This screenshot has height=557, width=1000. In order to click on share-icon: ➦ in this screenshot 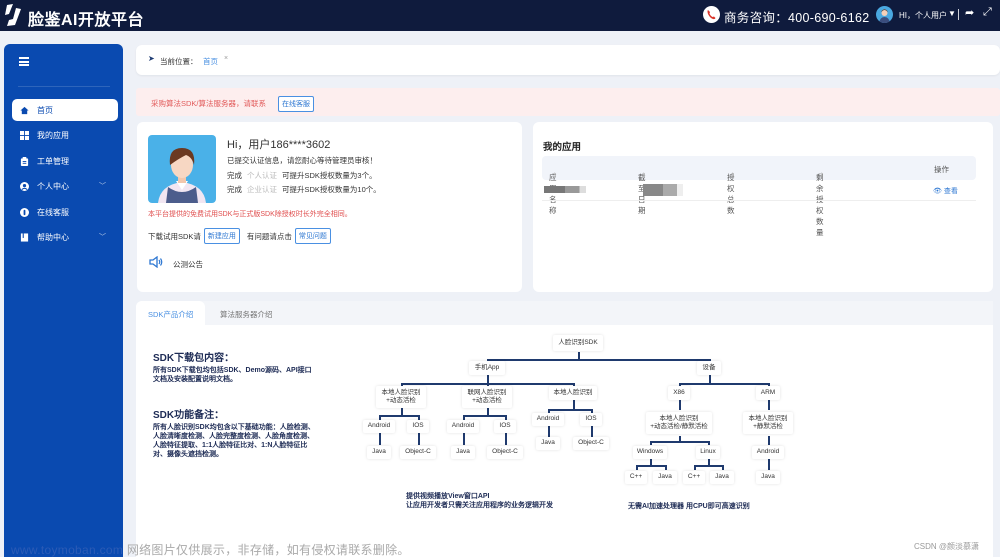, I will do `click(969, 12)`.